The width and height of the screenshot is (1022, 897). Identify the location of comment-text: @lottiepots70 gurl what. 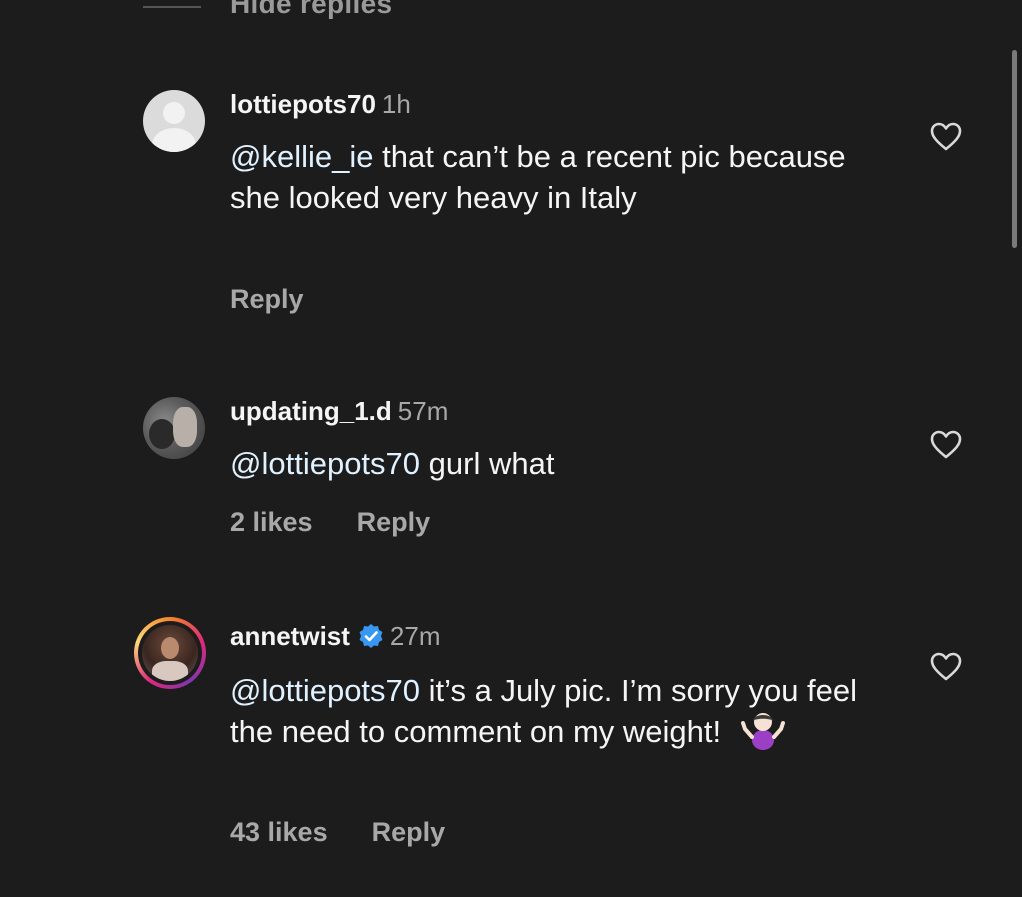
(550, 463).